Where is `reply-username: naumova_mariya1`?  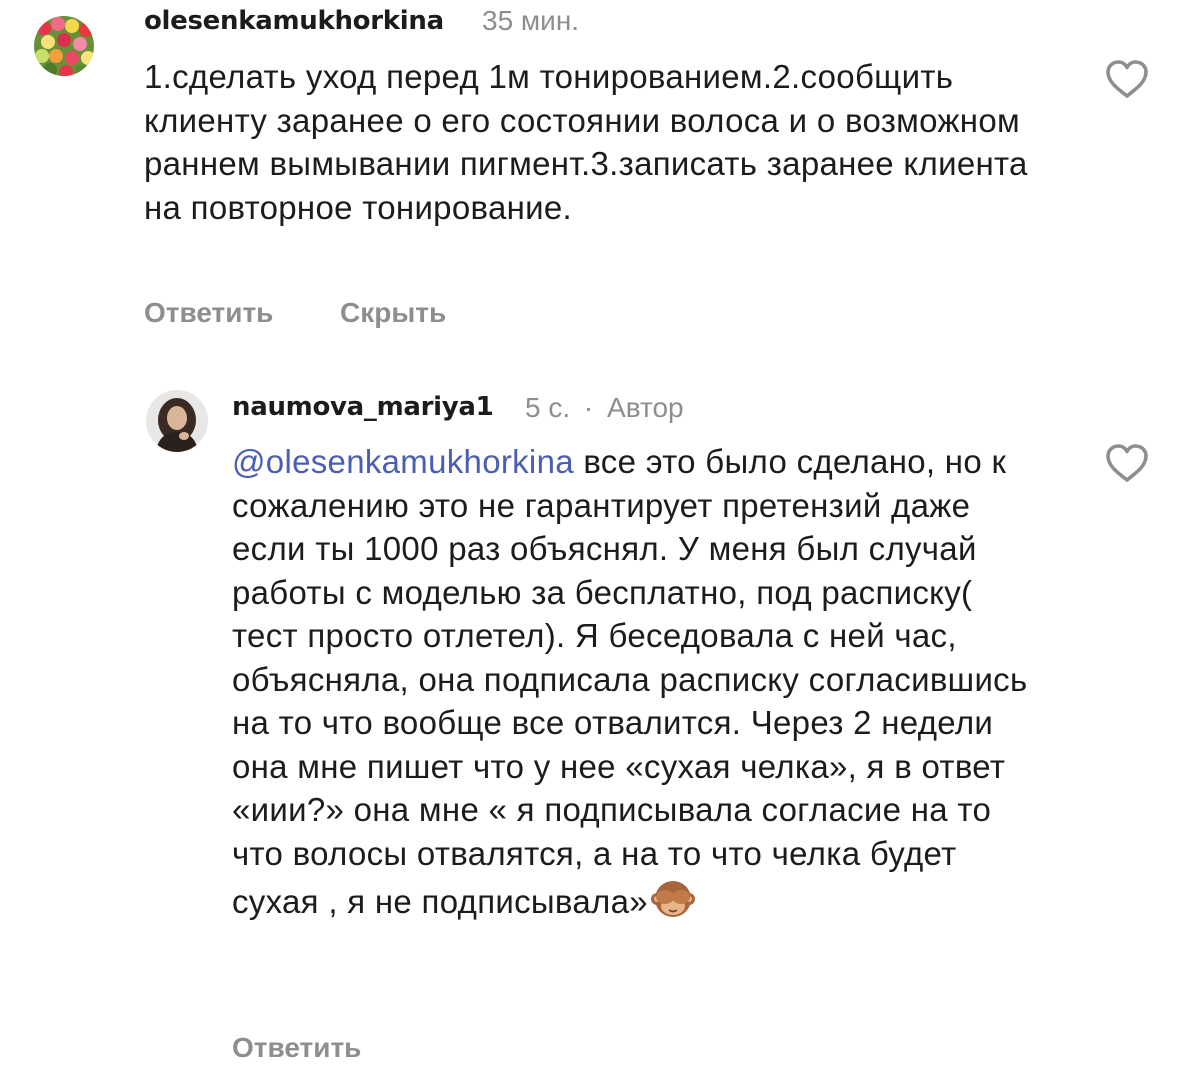 reply-username: naumova_mariya1 is located at coordinates (363, 407).